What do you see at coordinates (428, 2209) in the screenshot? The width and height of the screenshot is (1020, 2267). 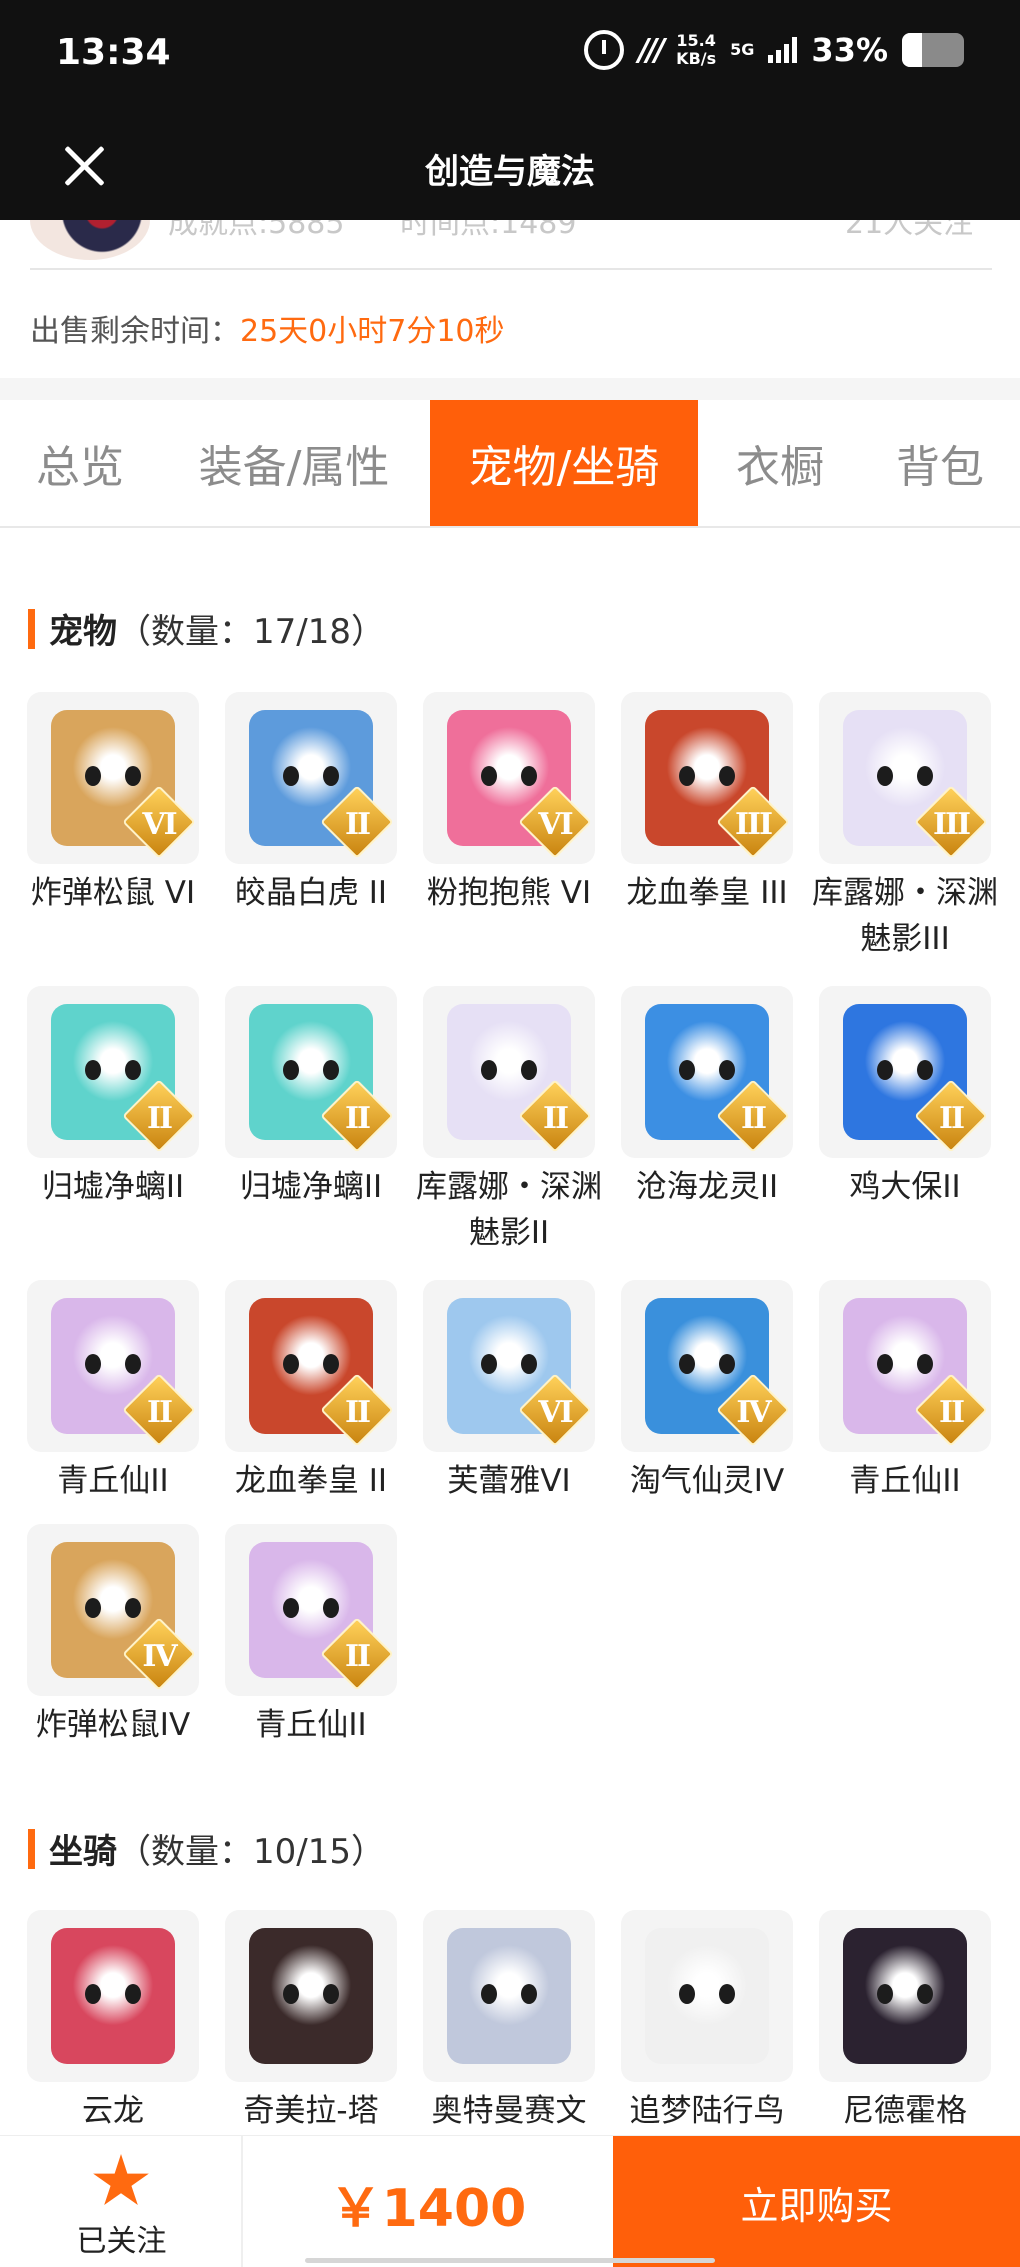 I see `price: ￥1400` at bounding box center [428, 2209].